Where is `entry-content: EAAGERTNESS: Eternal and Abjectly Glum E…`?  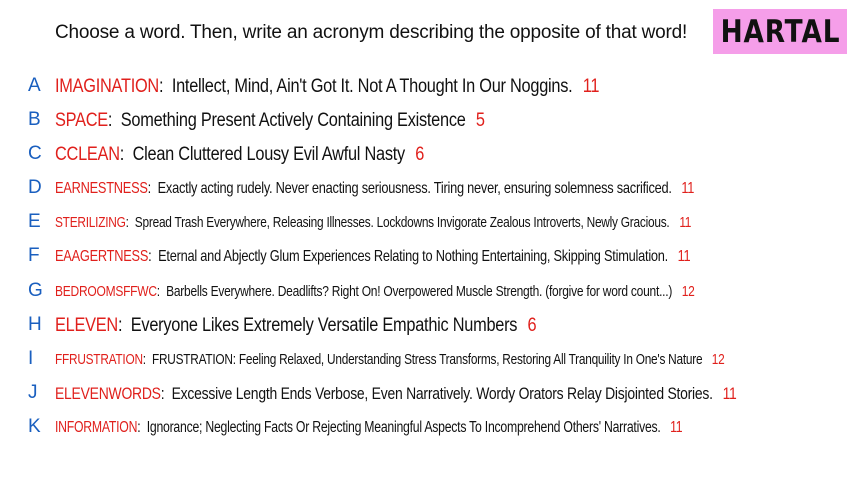
entry-content: EAAGERTNESS: Eternal and Abjectly Glum E… is located at coordinates (373, 256).